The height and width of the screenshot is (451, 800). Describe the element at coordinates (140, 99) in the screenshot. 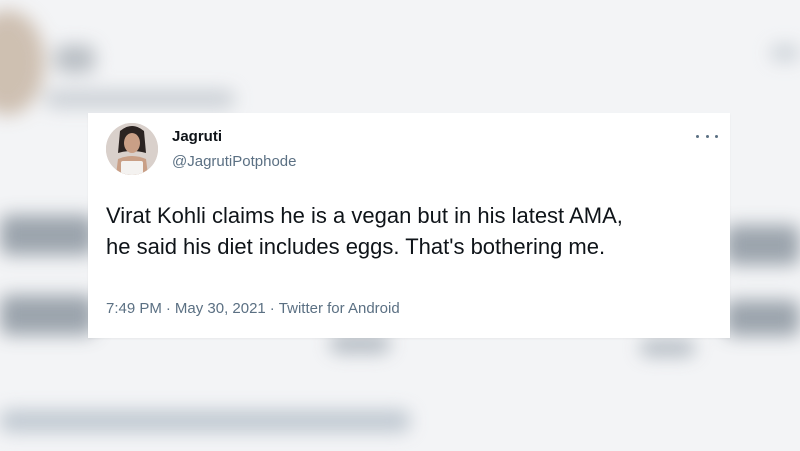

I see `blurred-handle` at that location.